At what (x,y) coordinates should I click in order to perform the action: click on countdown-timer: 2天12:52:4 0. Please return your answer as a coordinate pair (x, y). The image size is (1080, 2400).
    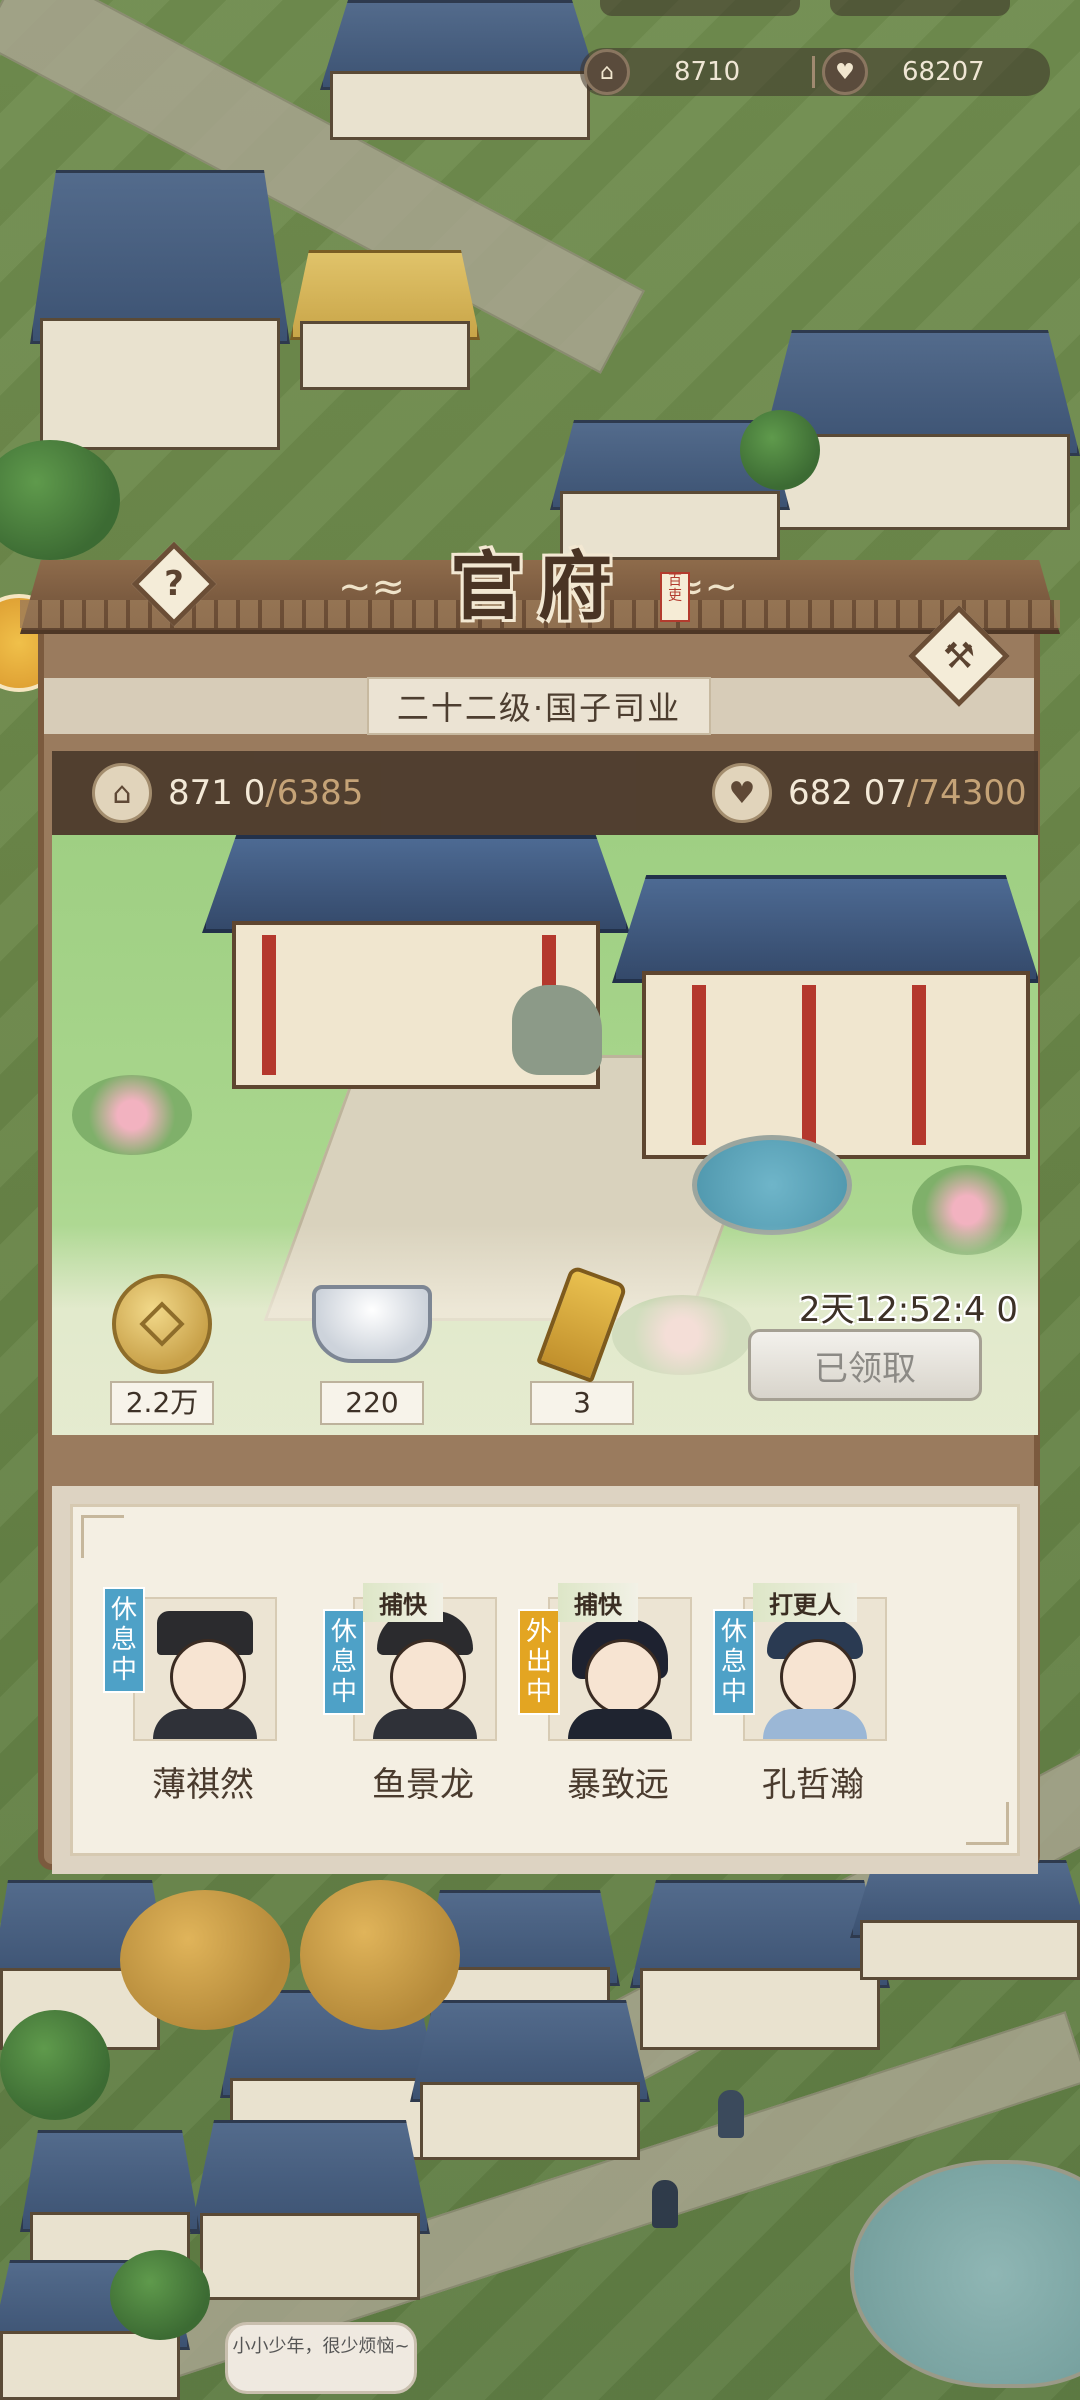
    Looking at the image, I should click on (908, 1310).